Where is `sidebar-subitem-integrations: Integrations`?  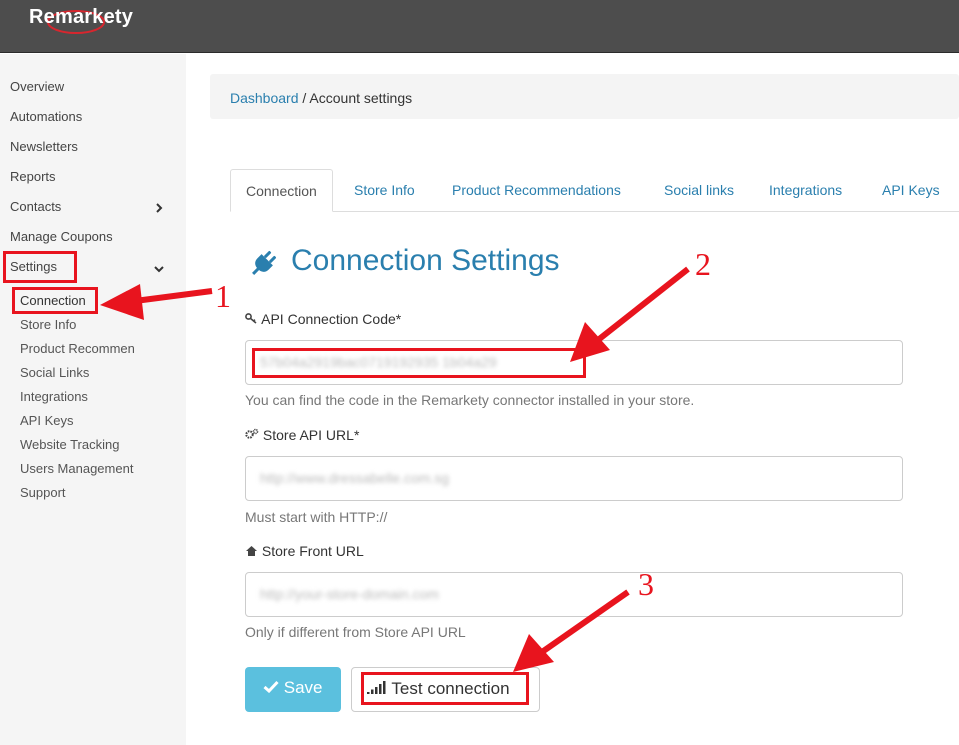
sidebar-subitem-integrations: Integrations is located at coordinates (77, 396).